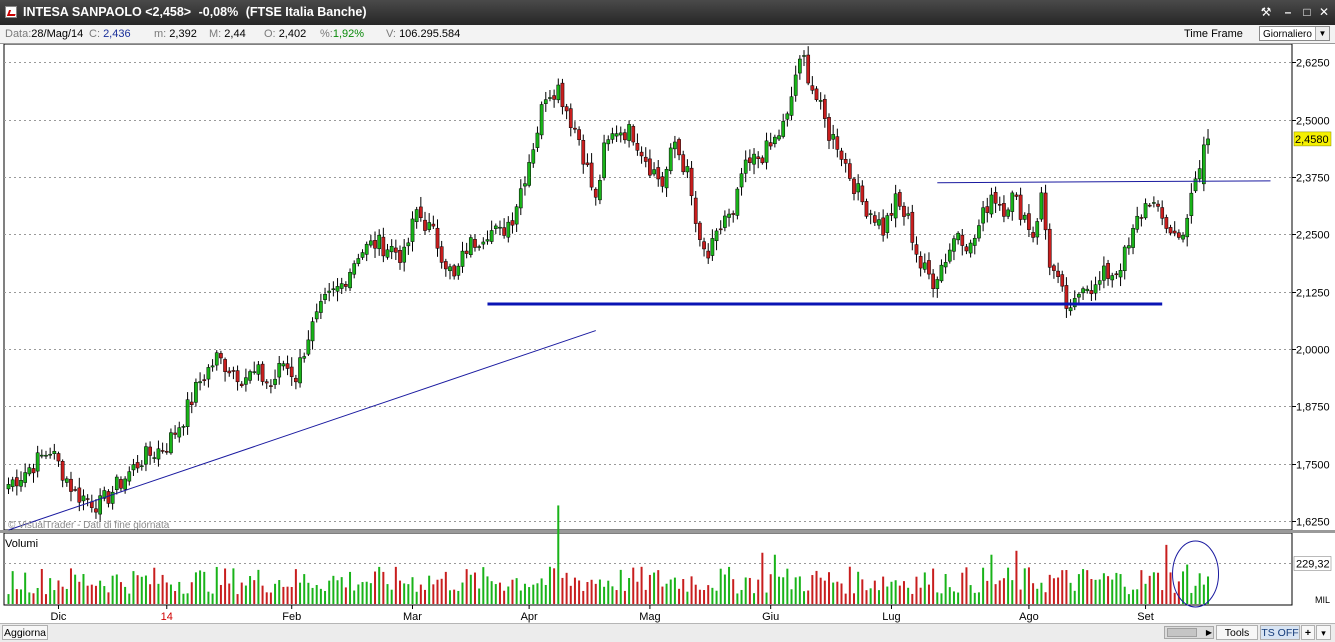 The image size is (1335, 642). Describe the element at coordinates (1294, 33) in the screenshot. I see `timeframe-select: Giornaliero ▼` at that location.